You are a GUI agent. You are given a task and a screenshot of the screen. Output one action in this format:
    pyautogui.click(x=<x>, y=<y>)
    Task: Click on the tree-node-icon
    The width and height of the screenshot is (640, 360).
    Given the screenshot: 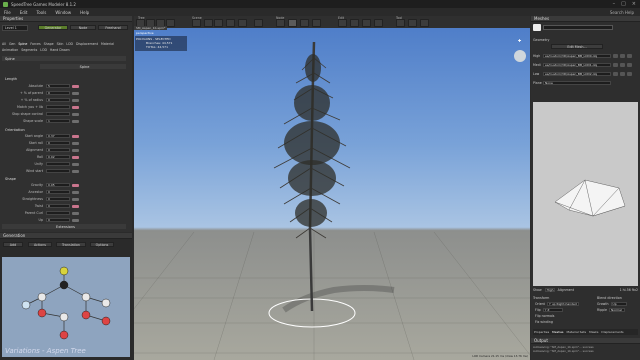 What is the action you would take?
    pyautogui.click(x=64, y=271)
    